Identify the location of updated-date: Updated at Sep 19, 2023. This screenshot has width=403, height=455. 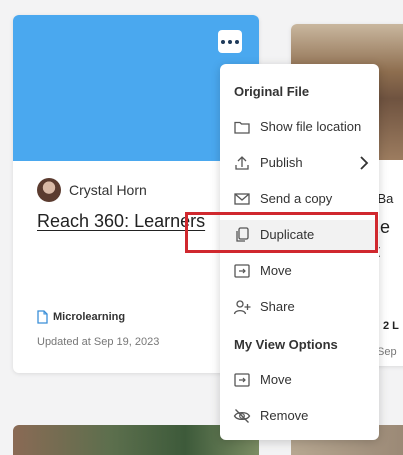
(98, 342).